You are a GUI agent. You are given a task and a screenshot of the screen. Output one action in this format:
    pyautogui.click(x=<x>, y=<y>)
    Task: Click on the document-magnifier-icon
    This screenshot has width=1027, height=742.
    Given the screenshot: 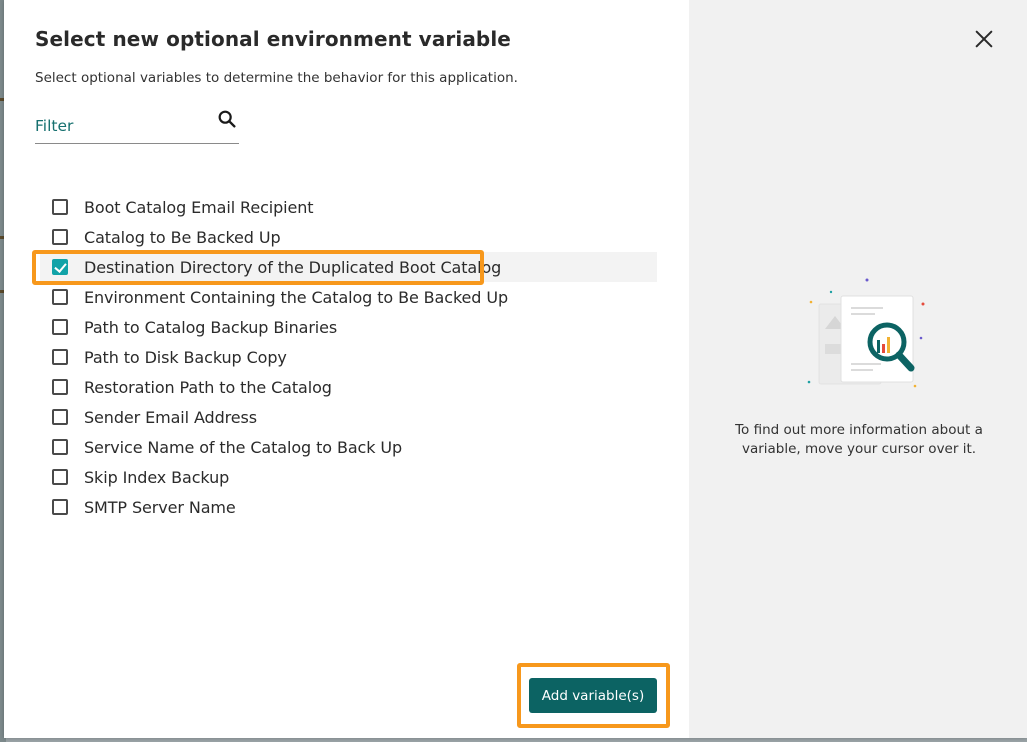 What is the action you would take?
    pyautogui.click(x=866, y=333)
    